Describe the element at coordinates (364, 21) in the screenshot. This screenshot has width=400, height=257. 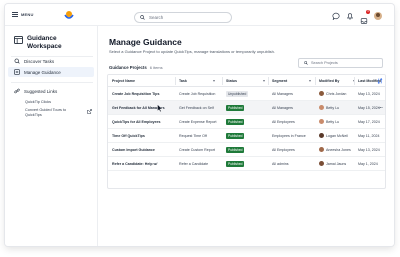
I see `inbox-icon` at that location.